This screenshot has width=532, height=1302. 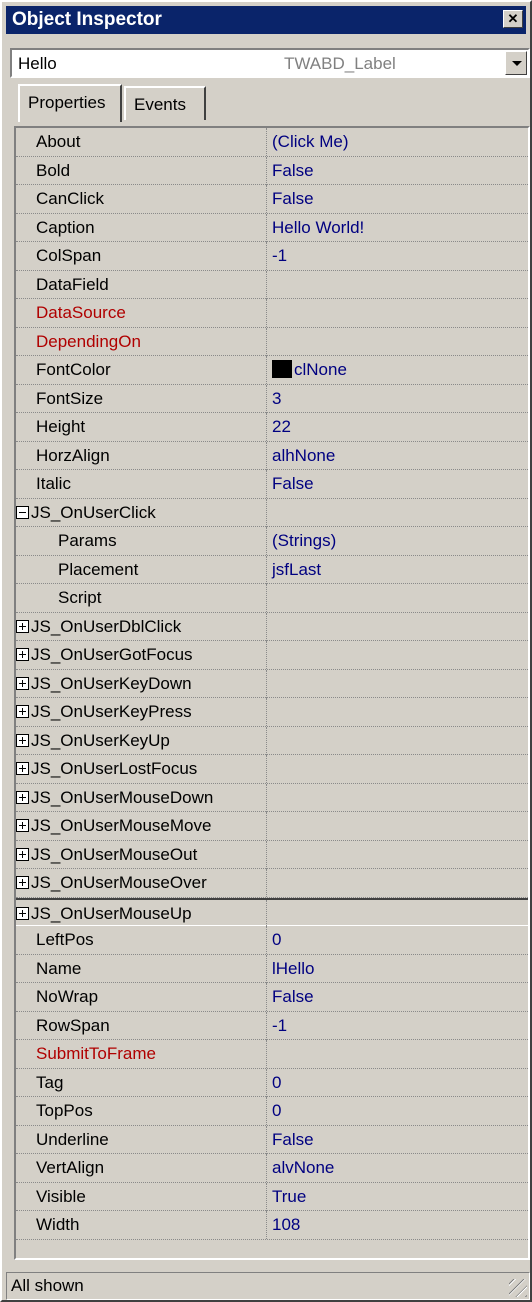 What do you see at coordinates (513, 19) in the screenshot?
I see `close-button: ✕` at bounding box center [513, 19].